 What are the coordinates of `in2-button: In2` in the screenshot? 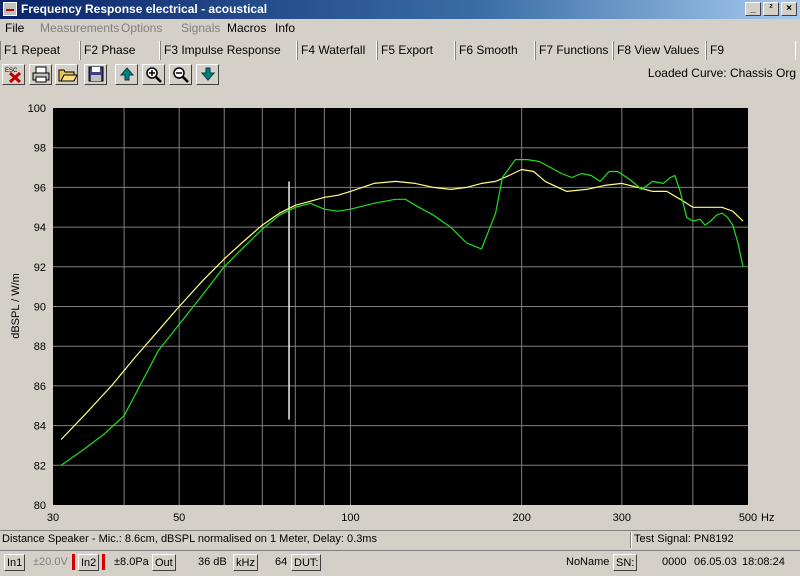 It's located at (89, 562).